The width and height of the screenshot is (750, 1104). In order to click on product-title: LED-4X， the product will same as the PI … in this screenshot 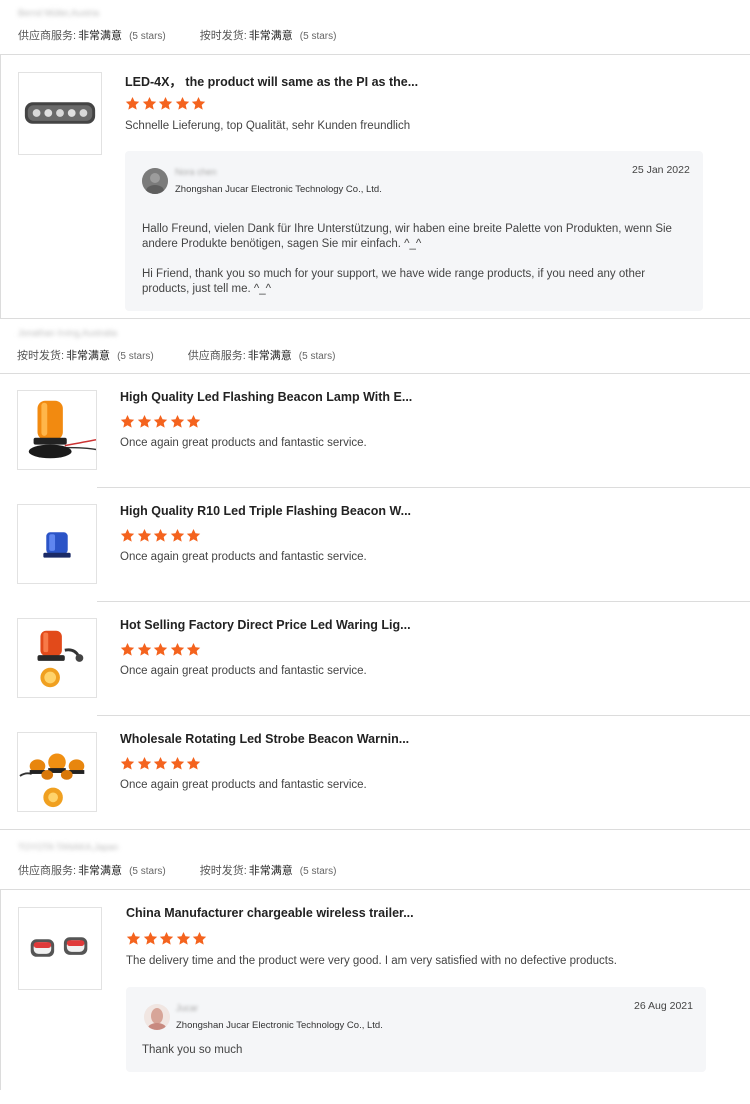, I will do `click(271, 80)`.